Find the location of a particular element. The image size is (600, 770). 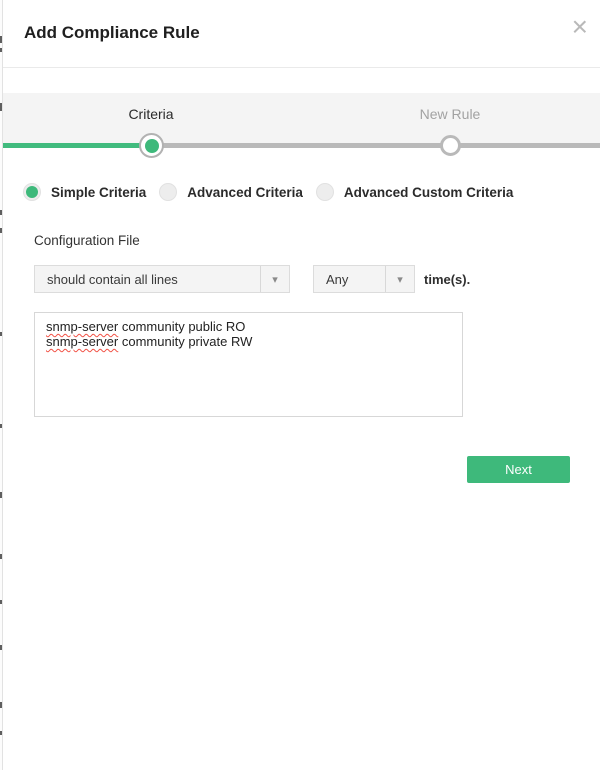

radio-label-simple-criteria: Simple Criteria is located at coordinates (99, 192).